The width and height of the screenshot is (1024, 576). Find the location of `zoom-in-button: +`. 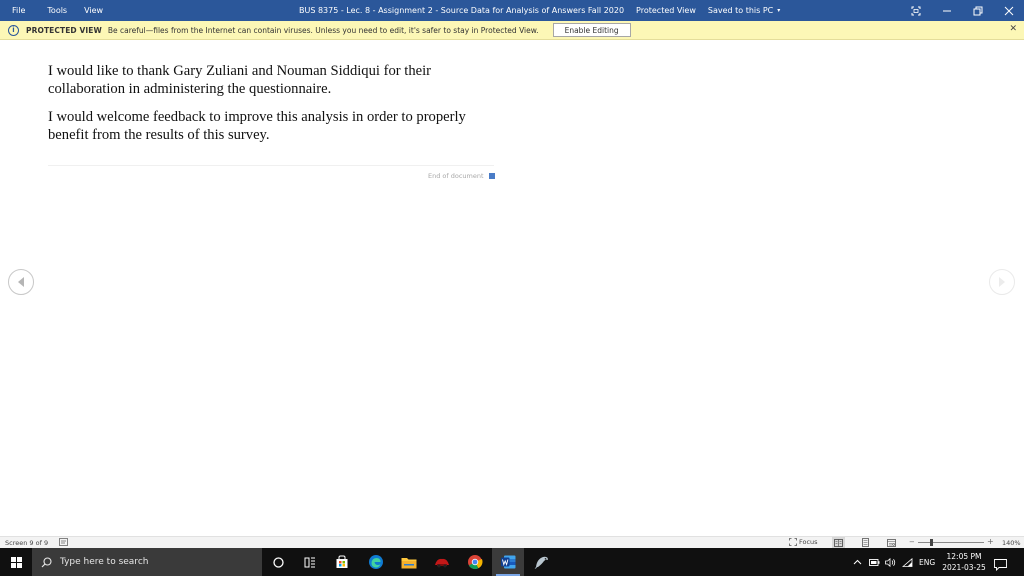

zoom-in-button: + is located at coordinates (990, 541).